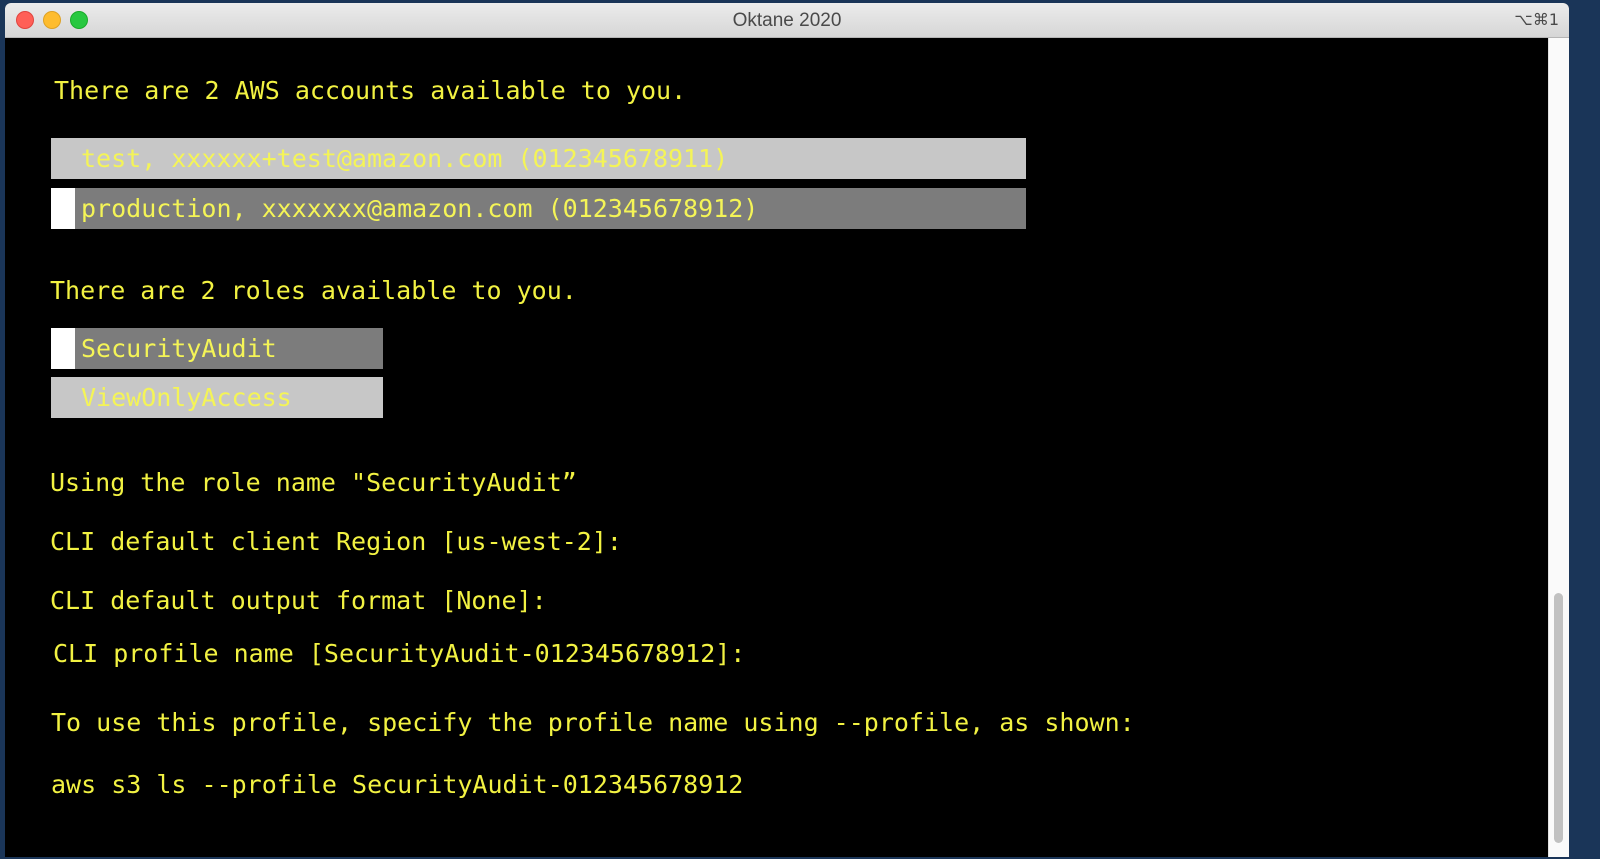  Describe the element at coordinates (1558, 718) in the screenshot. I see `scrollbar-thumb` at that location.